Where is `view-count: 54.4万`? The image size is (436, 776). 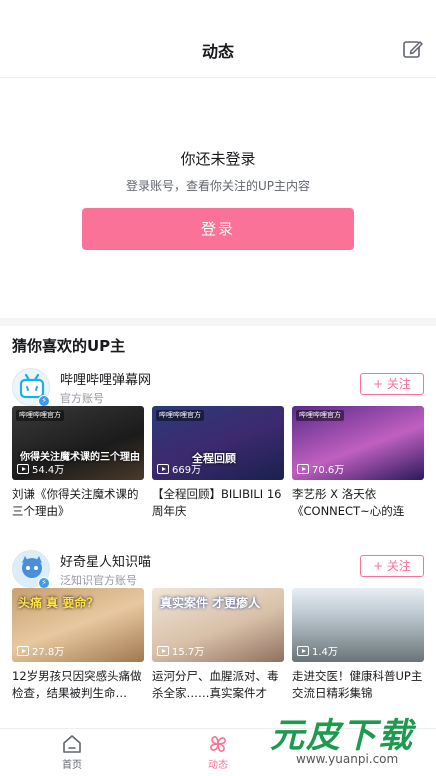 view-count: 54.4万 is located at coordinates (48, 470).